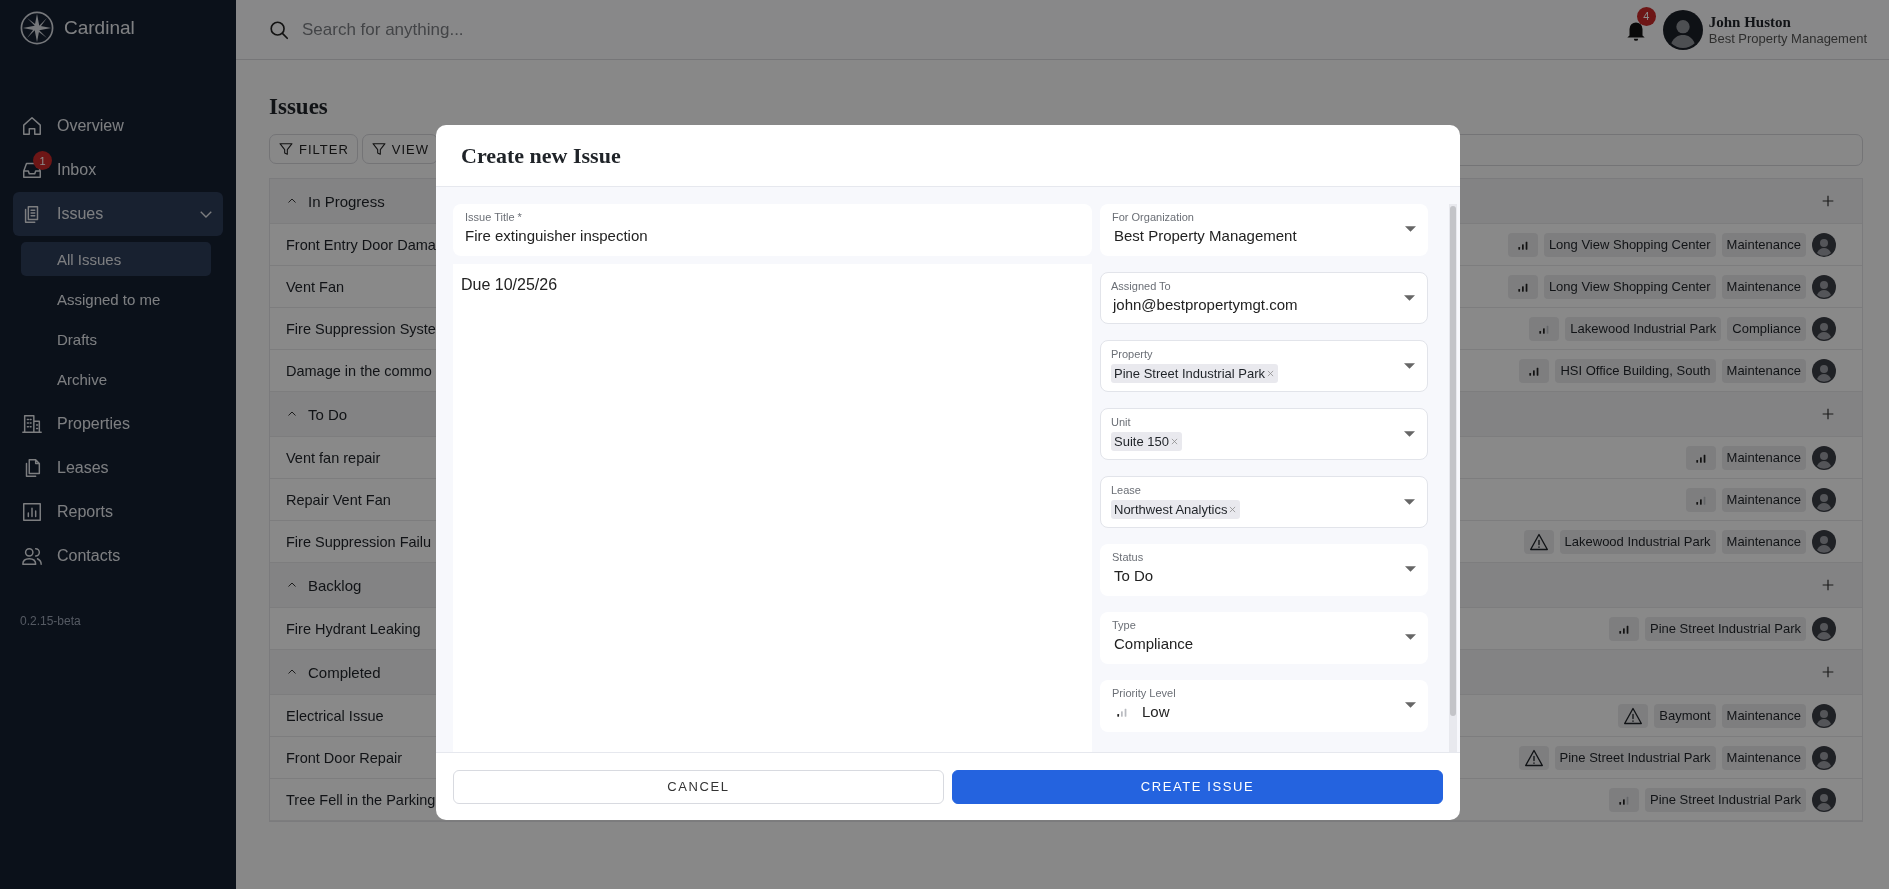 The height and width of the screenshot is (889, 1889). What do you see at coordinates (335, 585) in the screenshot?
I see `group-title: Backlog` at bounding box center [335, 585].